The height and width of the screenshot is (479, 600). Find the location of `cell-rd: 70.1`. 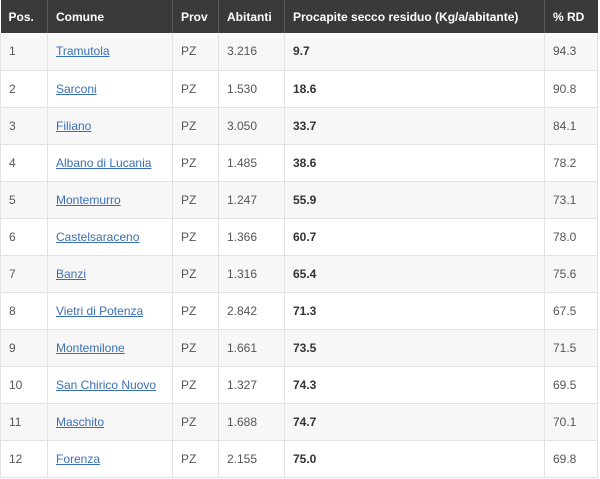

cell-rd: 70.1 is located at coordinates (571, 422).